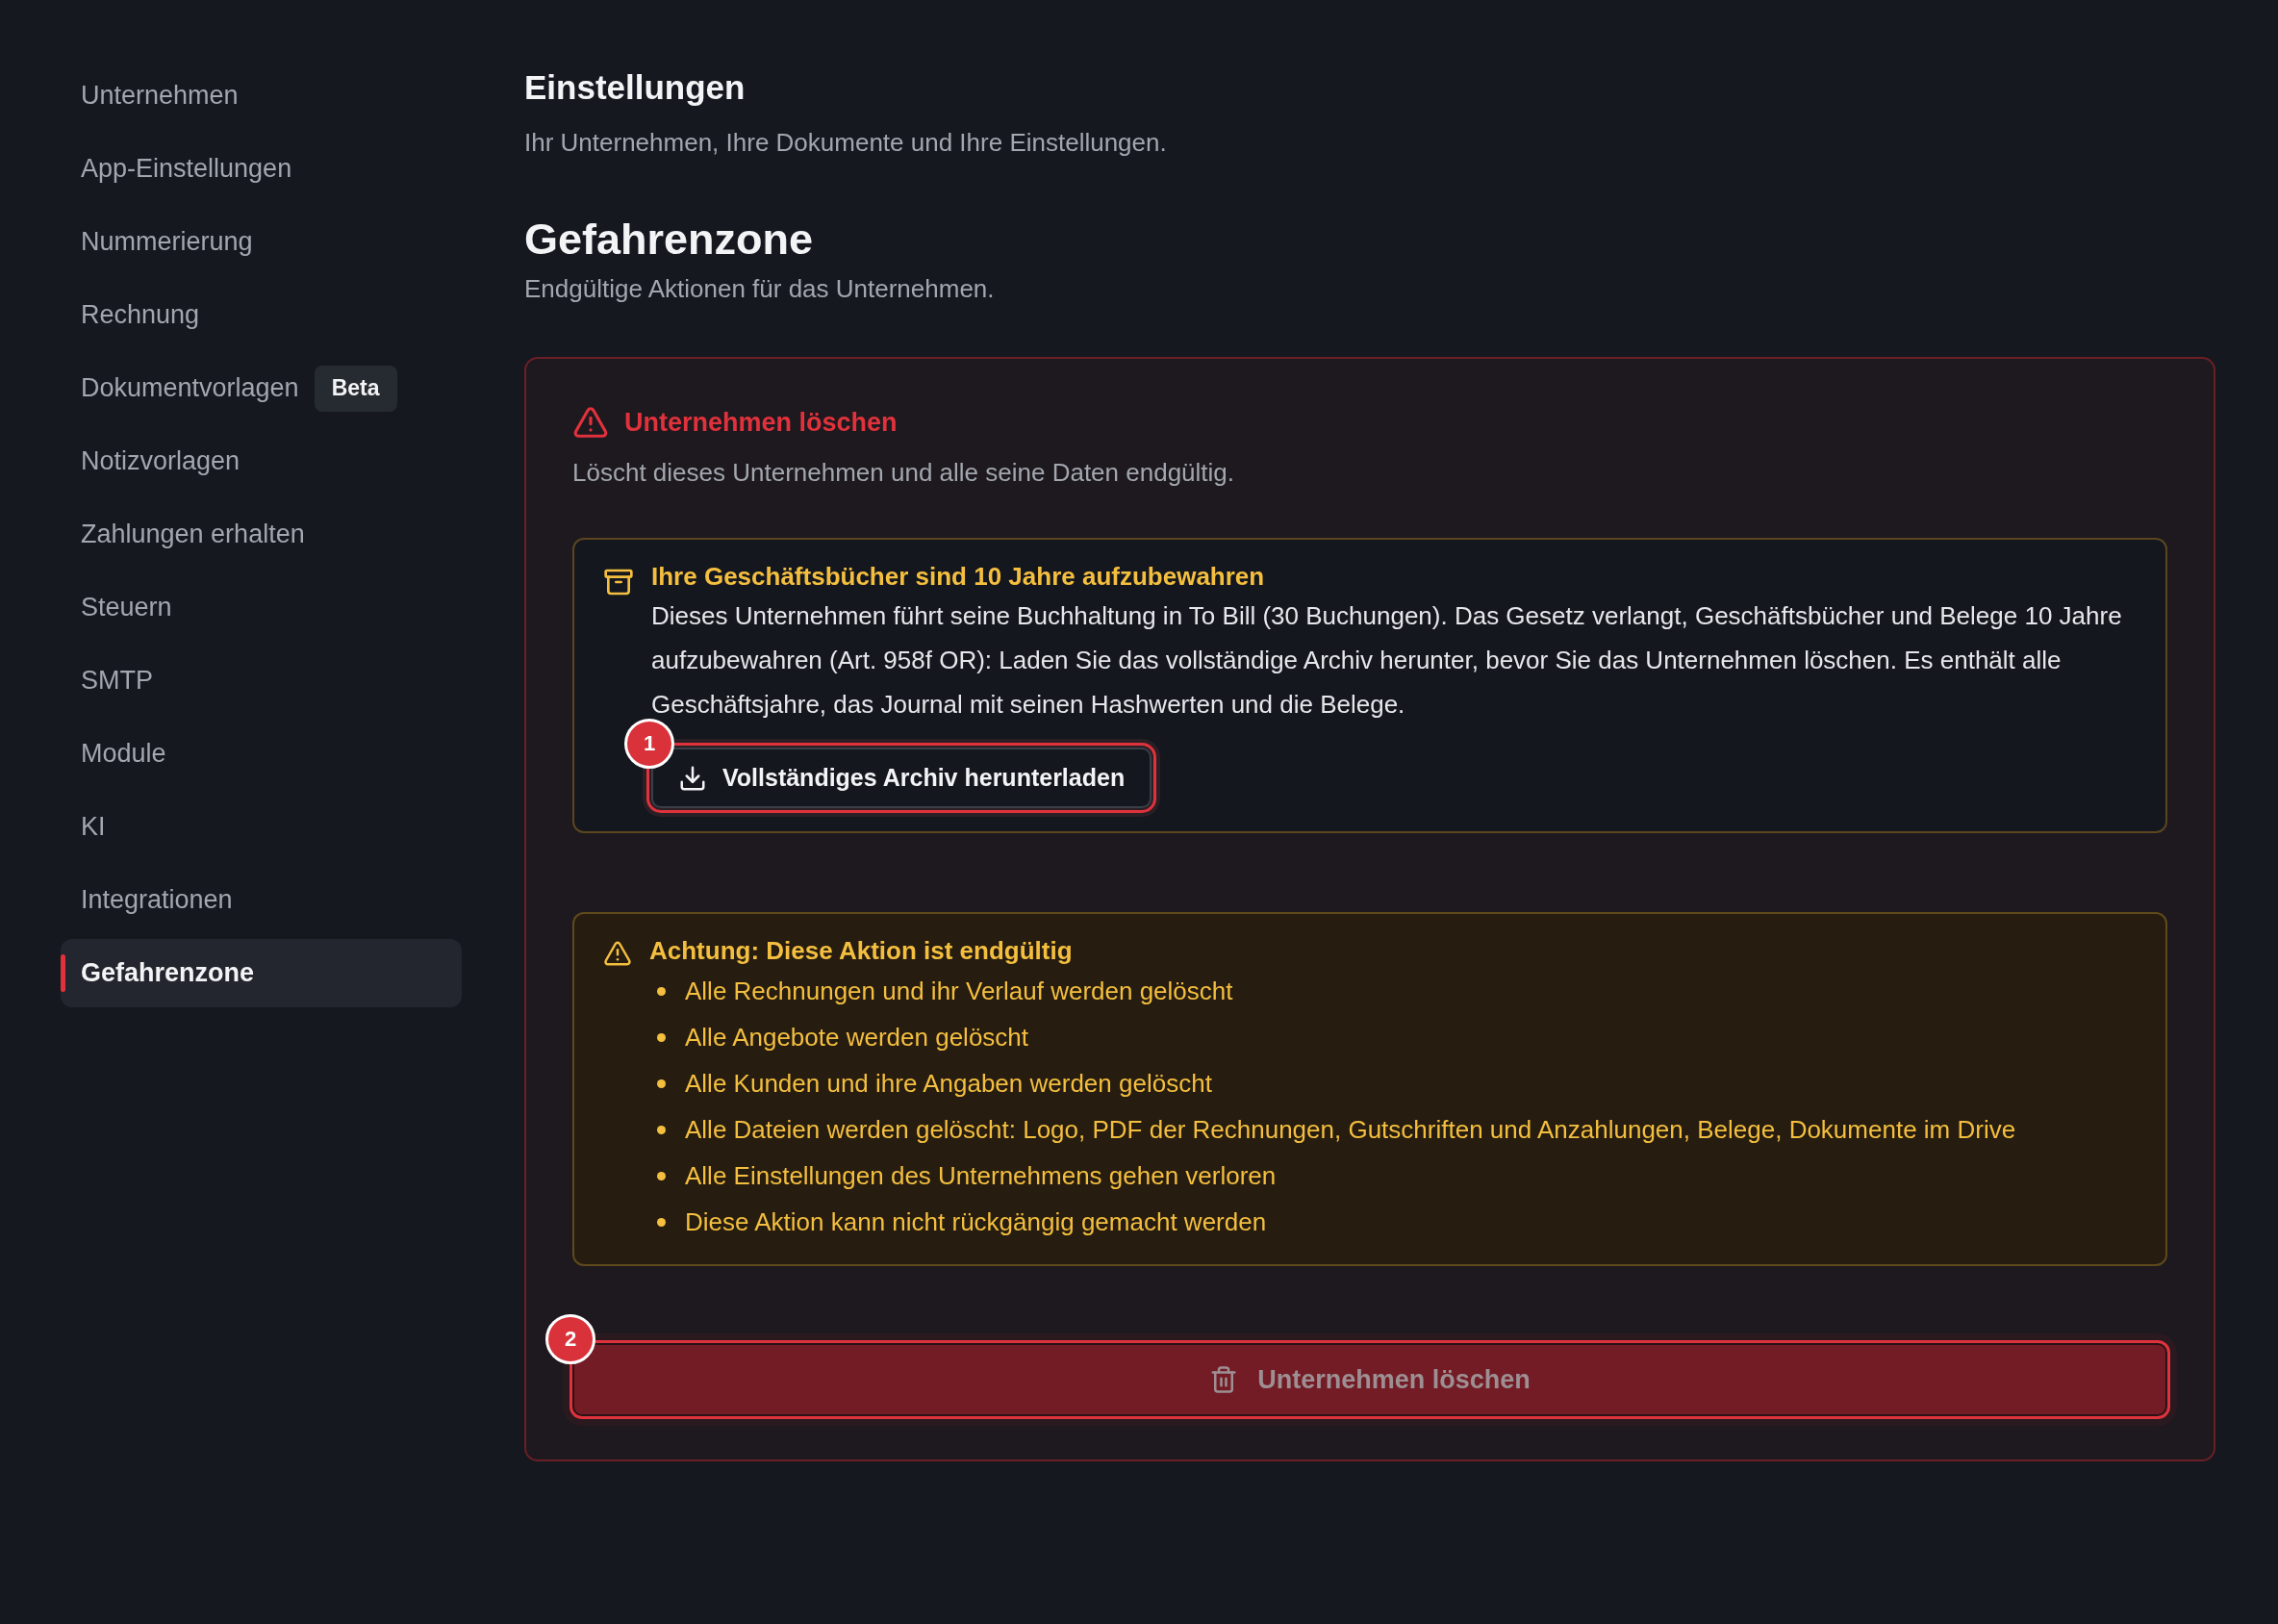 This screenshot has height=1624, width=2278. Describe the element at coordinates (618, 582) in the screenshot. I see `archive-icon` at that location.